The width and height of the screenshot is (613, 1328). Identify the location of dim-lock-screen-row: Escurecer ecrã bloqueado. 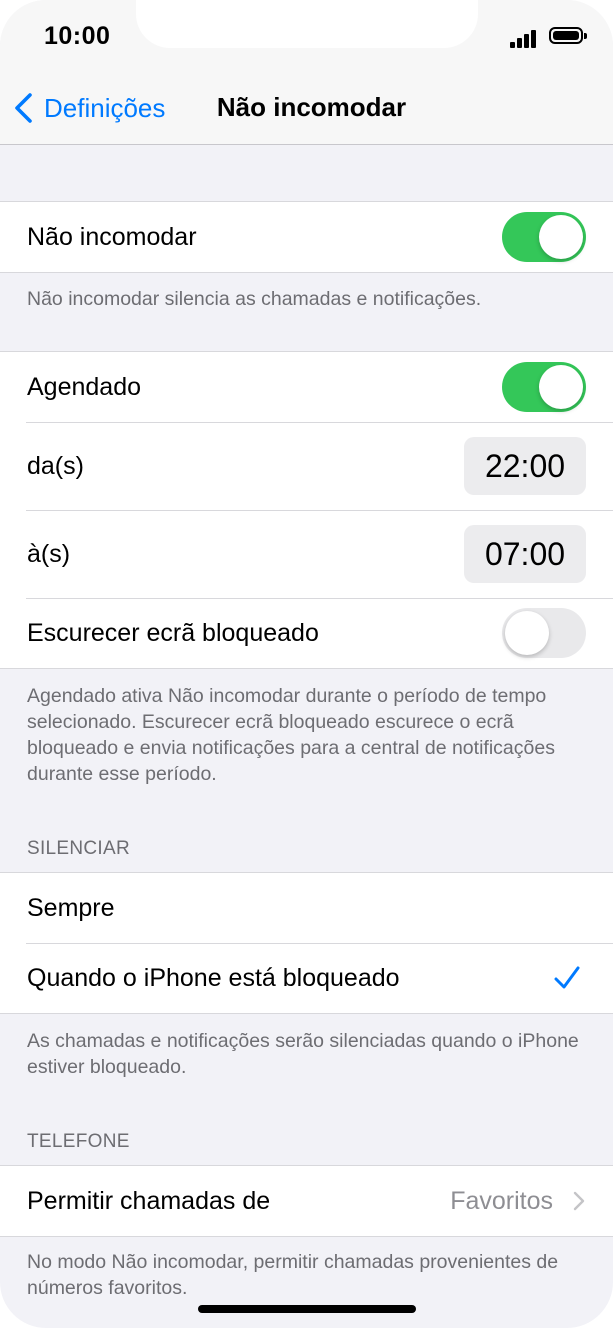
(306, 633).